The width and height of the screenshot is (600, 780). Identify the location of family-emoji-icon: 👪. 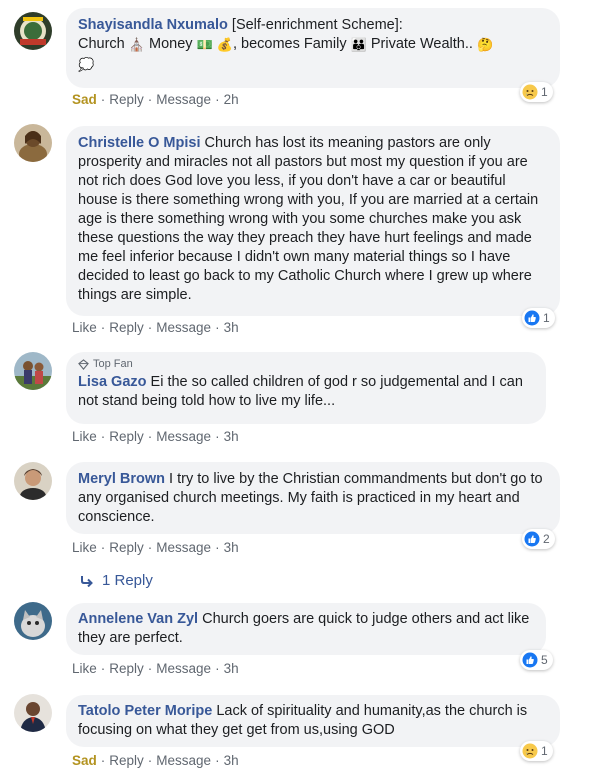
(358, 45).